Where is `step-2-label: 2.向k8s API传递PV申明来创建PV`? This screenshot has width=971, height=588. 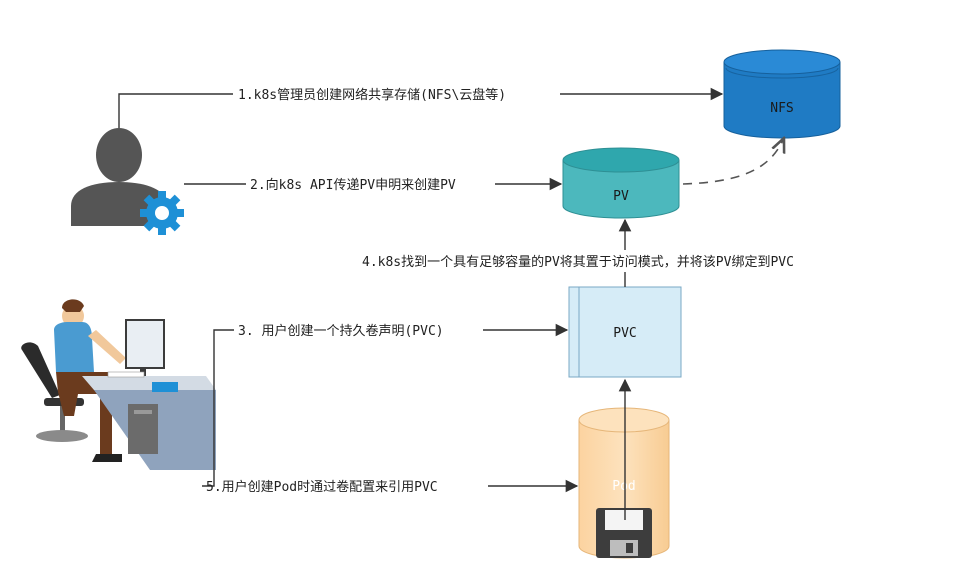 step-2-label: 2.向k8s API传递PV申明来创建PV is located at coordinates (353, 185).